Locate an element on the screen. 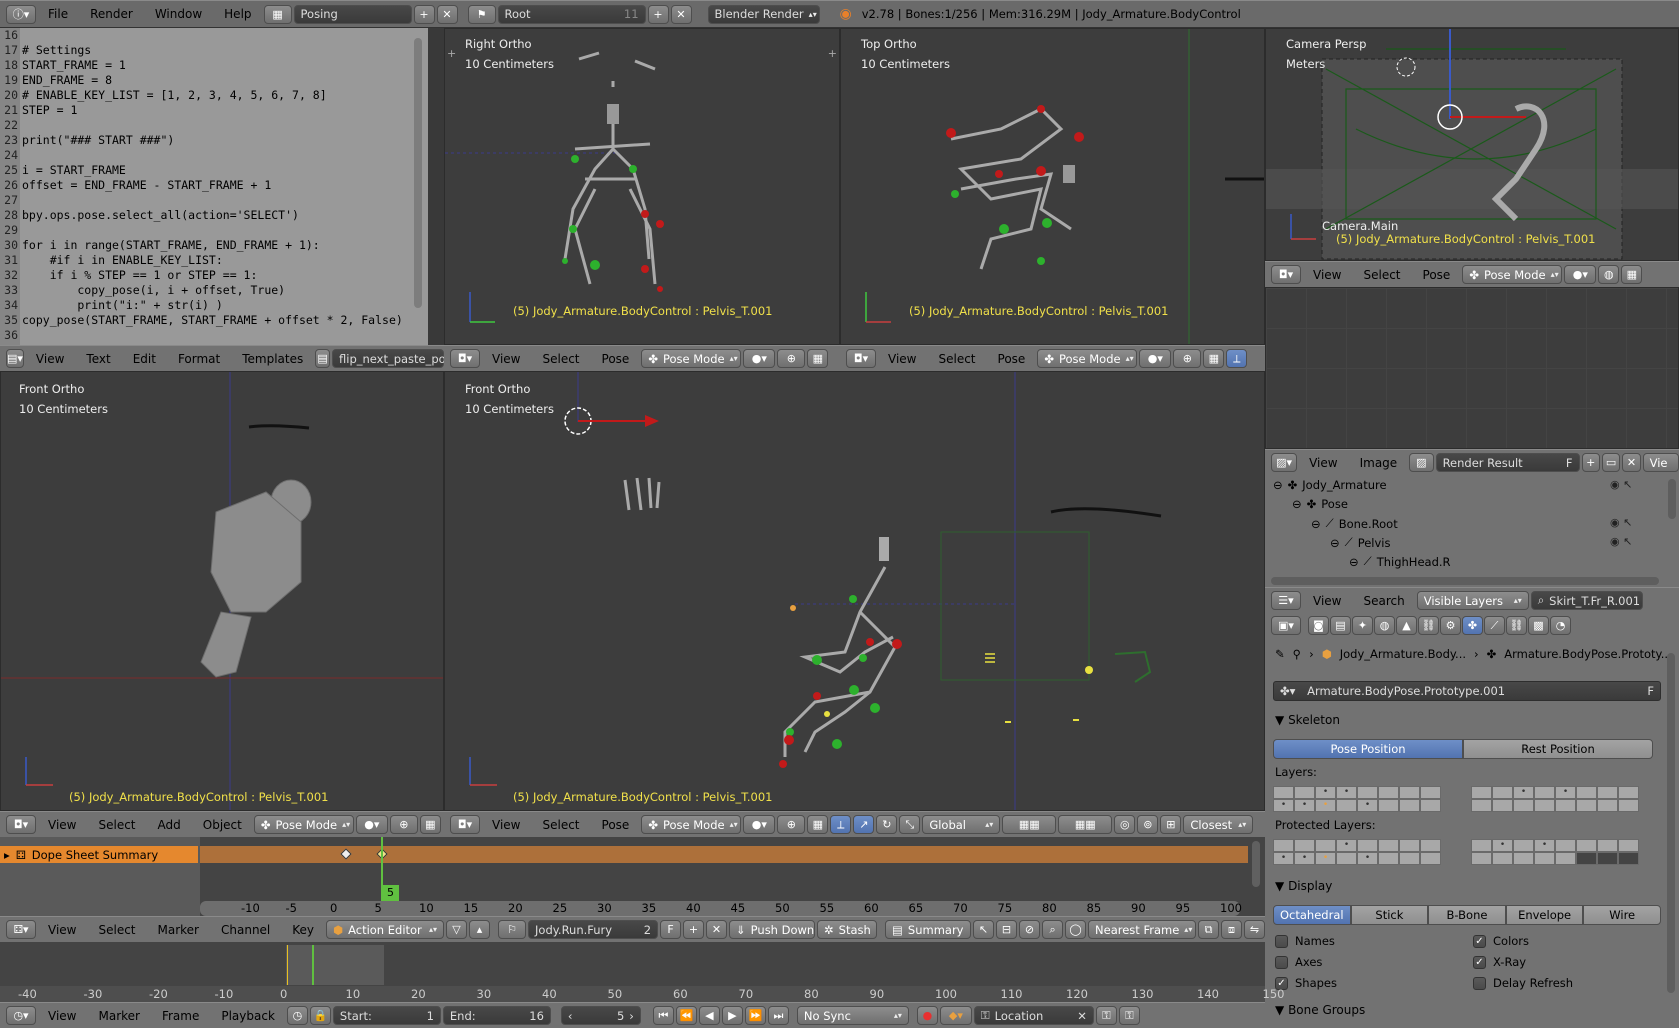  ghost-icon: ⊟ is located at coordinates (1007, 929).